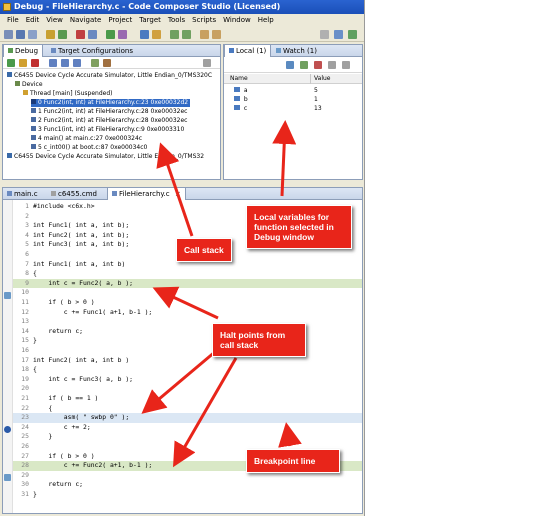  Describe the element at coordinates (204, 250) in the screenshot. I see `callout-call-stack: Call stack` at that location.